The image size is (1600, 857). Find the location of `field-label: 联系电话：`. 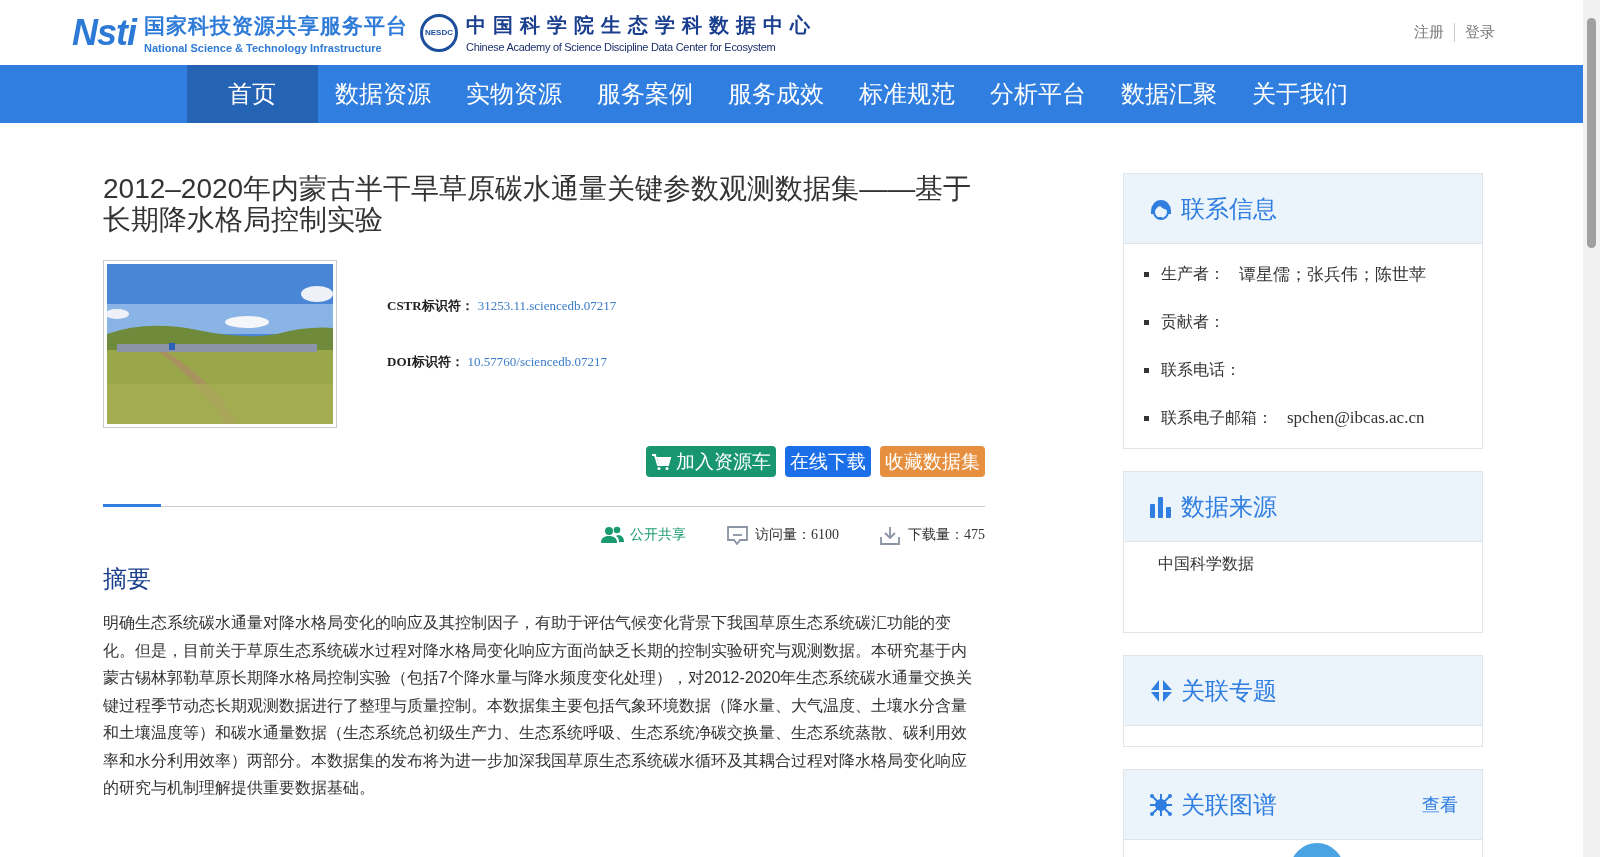

field-label: 联系电话： is located at coordinates (1201, 369).